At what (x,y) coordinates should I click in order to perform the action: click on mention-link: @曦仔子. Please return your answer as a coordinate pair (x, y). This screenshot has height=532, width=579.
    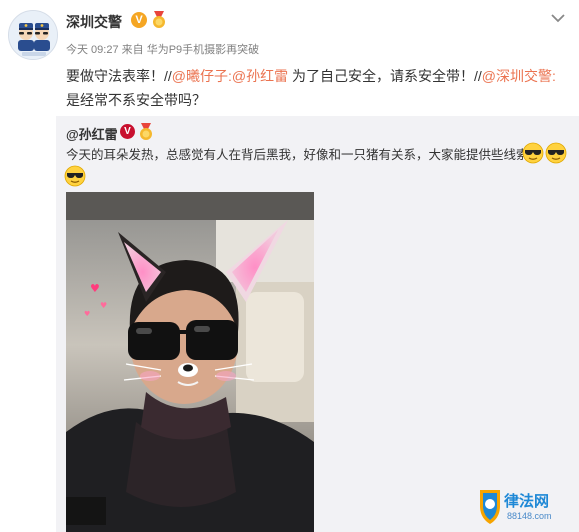
    Looking at the image, I should click on (200, 76).